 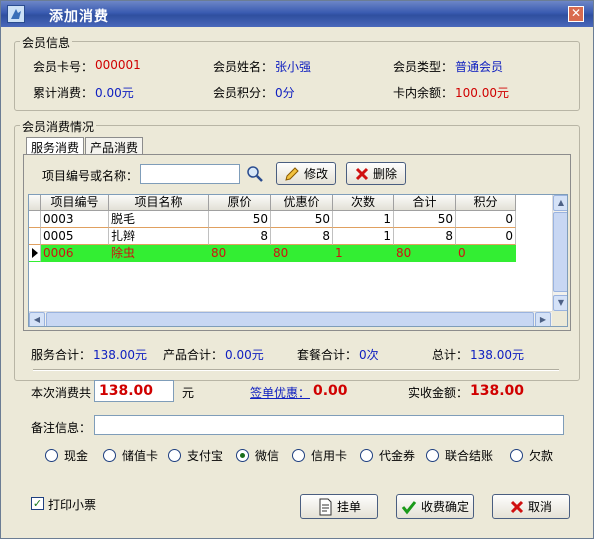 I want to click on edit-button: 修改, so click(x=306, y=173).